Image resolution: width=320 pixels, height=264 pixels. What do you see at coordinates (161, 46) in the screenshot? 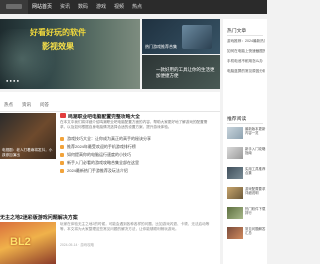
I see `banner-side-top-label: 热门游戏推荐合集` at bounding box center [161, 46].